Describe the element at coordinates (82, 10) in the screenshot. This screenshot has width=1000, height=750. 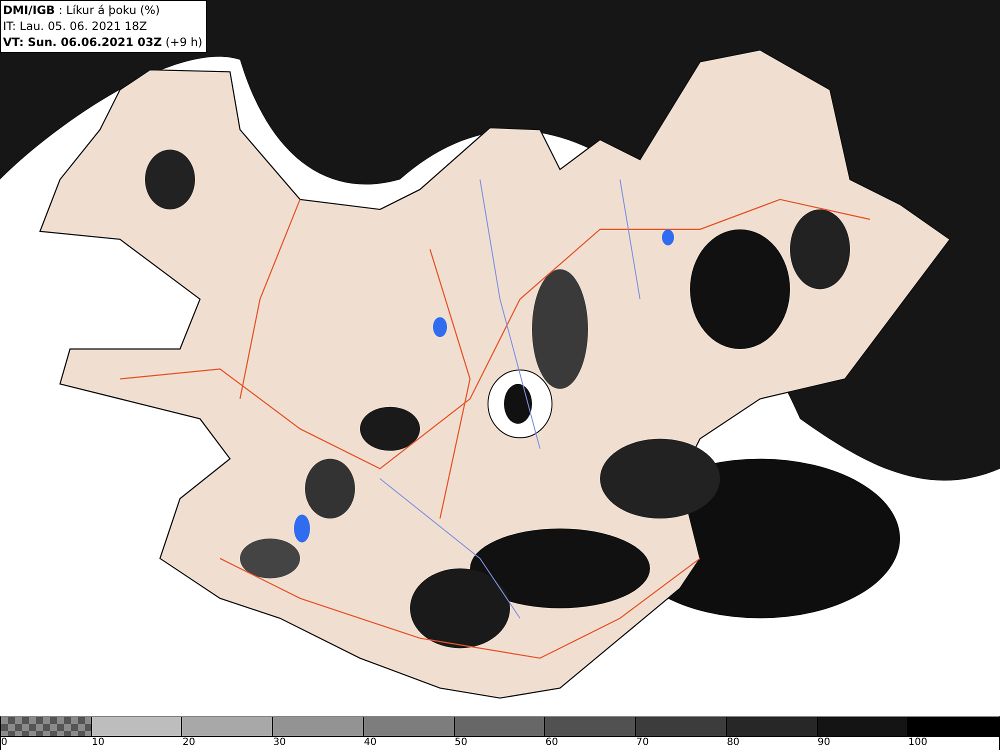
I see `map-info-text: DMI/IGB : Líkur á þoku (%)` at that location.